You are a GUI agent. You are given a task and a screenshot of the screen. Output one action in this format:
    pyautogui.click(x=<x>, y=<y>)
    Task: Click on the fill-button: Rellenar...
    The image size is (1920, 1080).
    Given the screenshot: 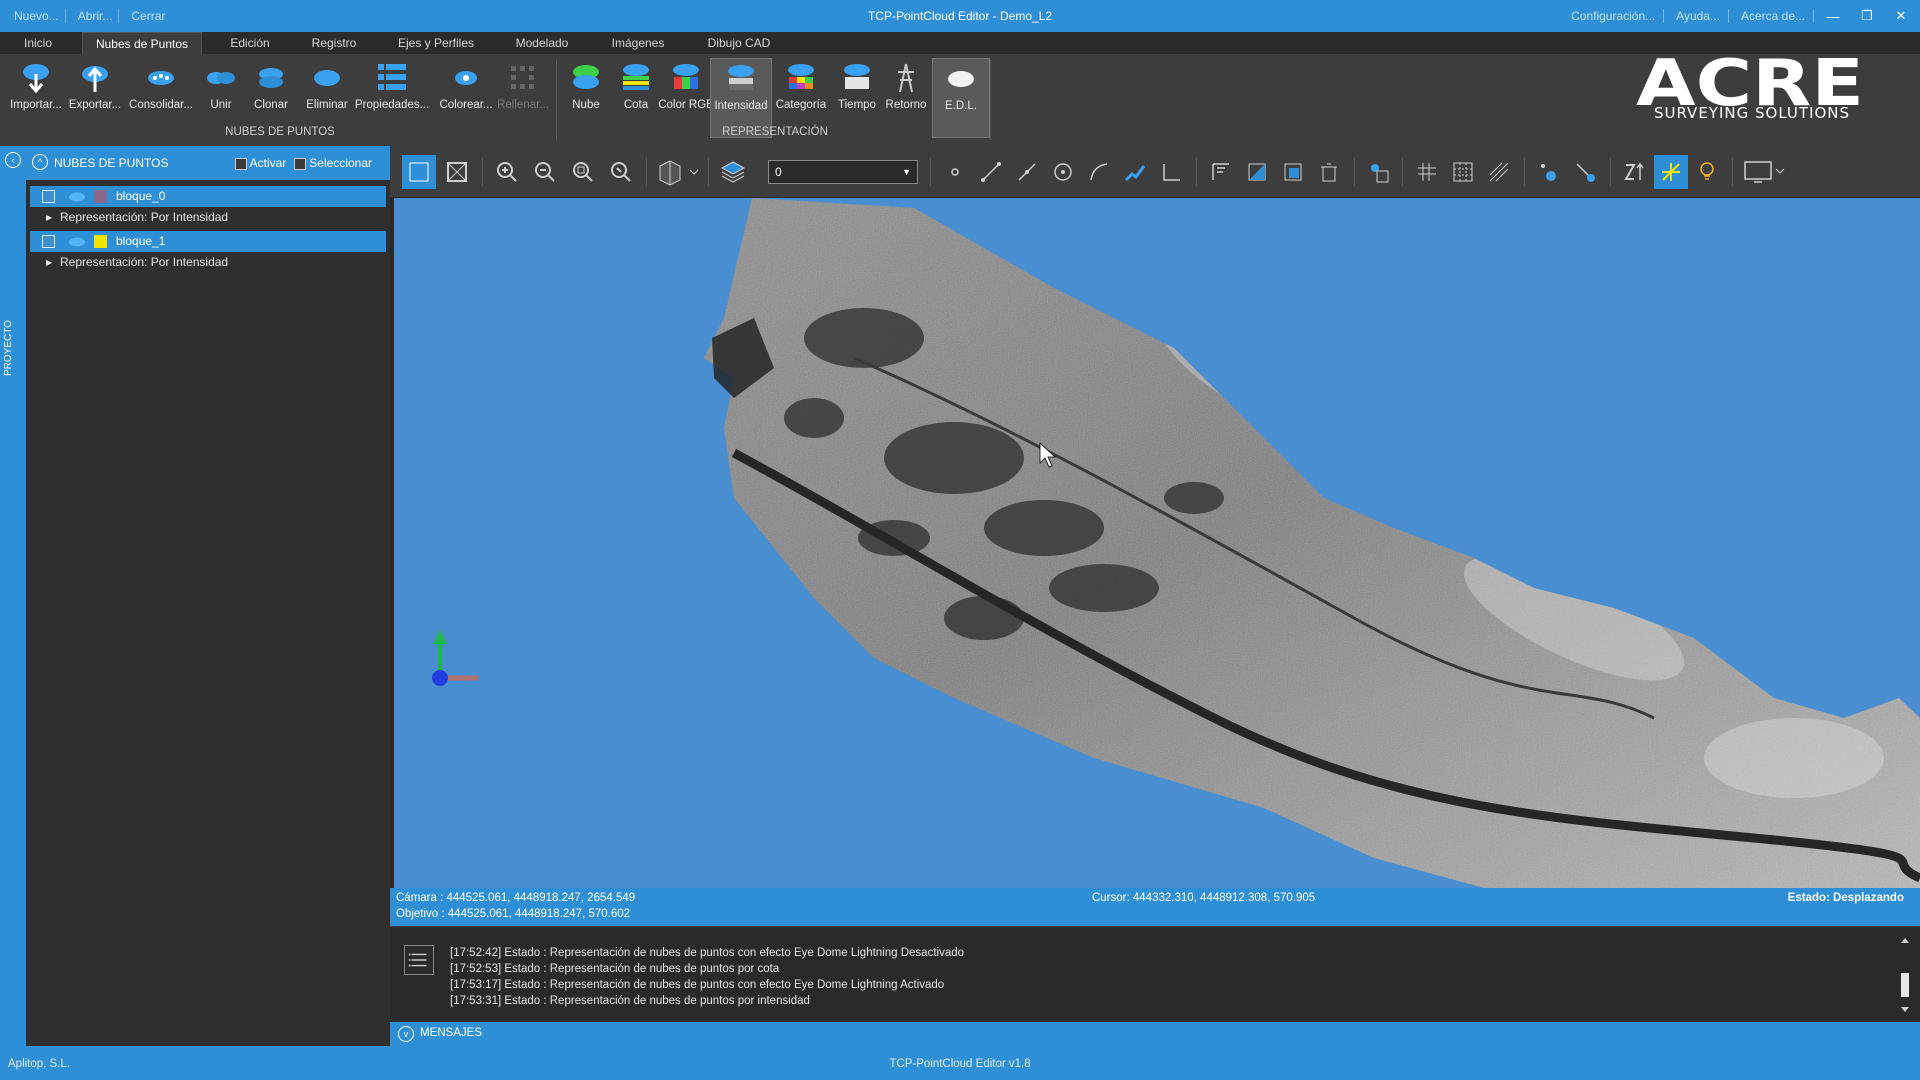 What is the action you would take?
    pyautogui.click(x=523, y=98)
    